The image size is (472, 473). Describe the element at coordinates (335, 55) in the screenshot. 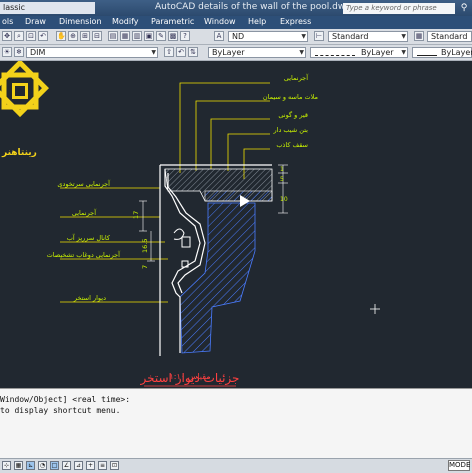

I see `linetype-preview` at that location.